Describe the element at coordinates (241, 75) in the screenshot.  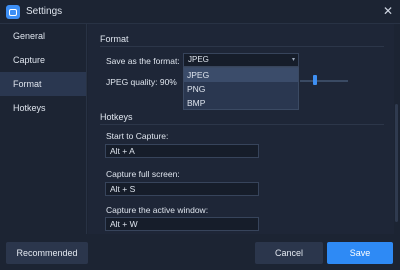
I see `format-option-jpeg: JPEG` at that location.